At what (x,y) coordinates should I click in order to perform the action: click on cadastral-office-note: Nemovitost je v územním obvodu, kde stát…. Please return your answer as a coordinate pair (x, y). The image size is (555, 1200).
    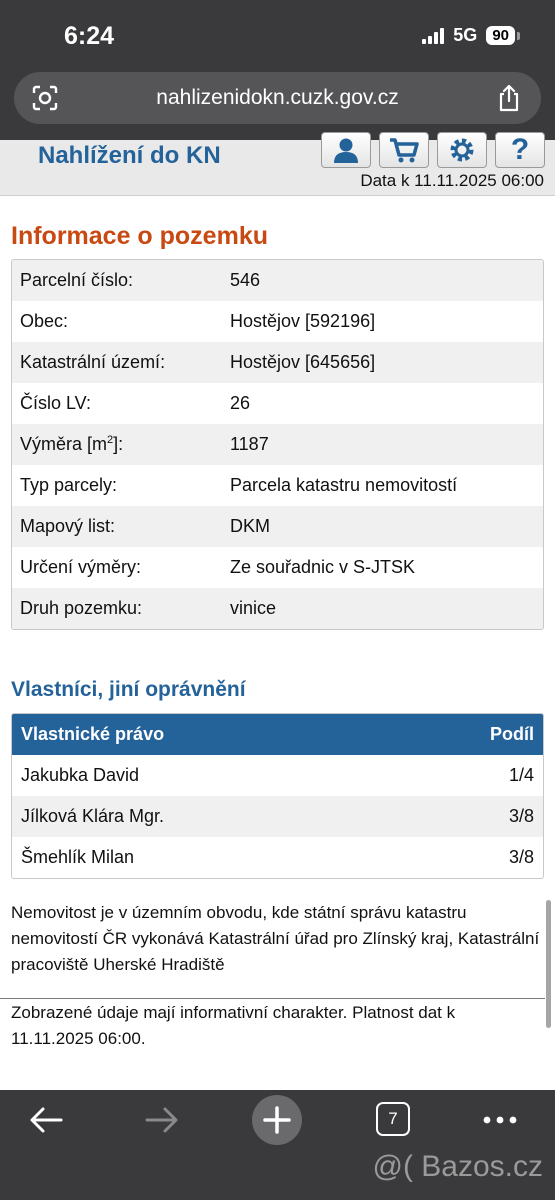
    Looking at the image, I should click on (275, 938).